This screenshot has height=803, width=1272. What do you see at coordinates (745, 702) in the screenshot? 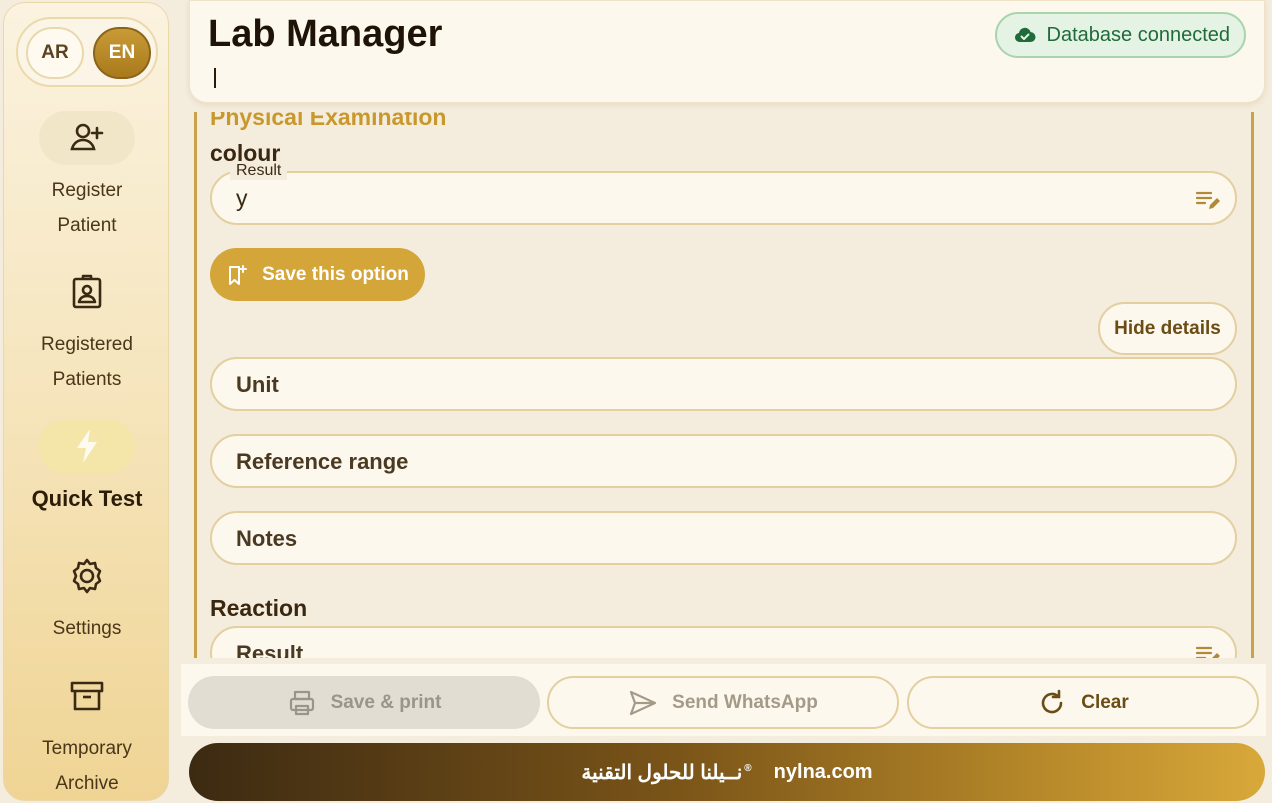
I see `send-whatsapp-label: Send WhatsApp` at bounding box center [745, 702].